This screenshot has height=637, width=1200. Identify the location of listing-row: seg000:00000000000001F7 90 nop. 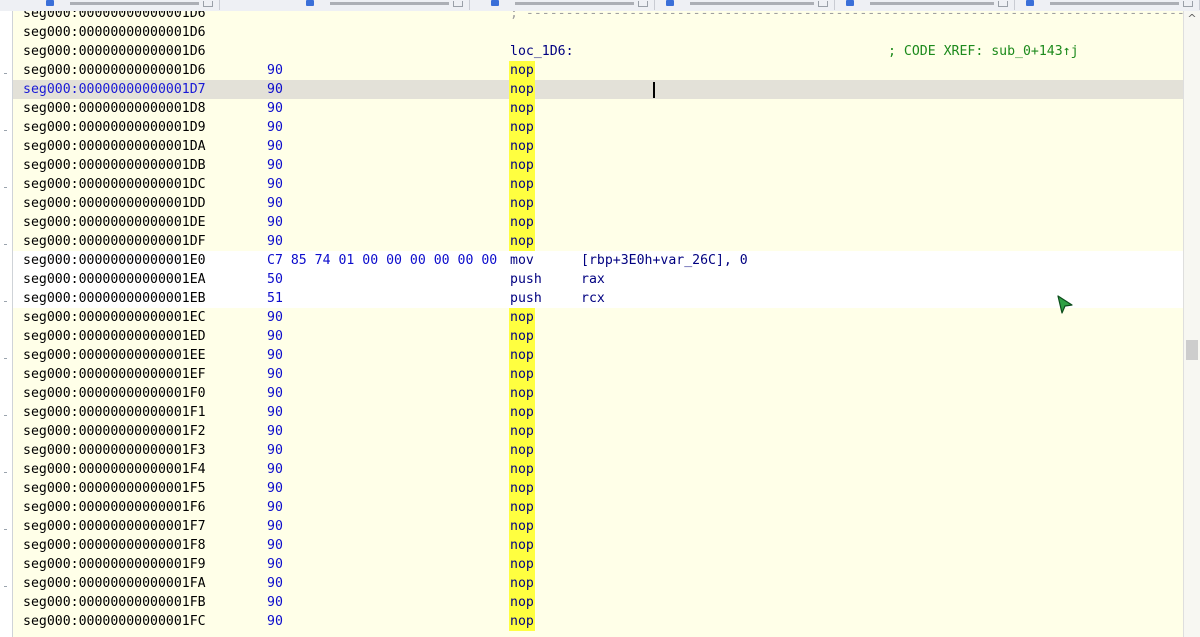
(598, 526).